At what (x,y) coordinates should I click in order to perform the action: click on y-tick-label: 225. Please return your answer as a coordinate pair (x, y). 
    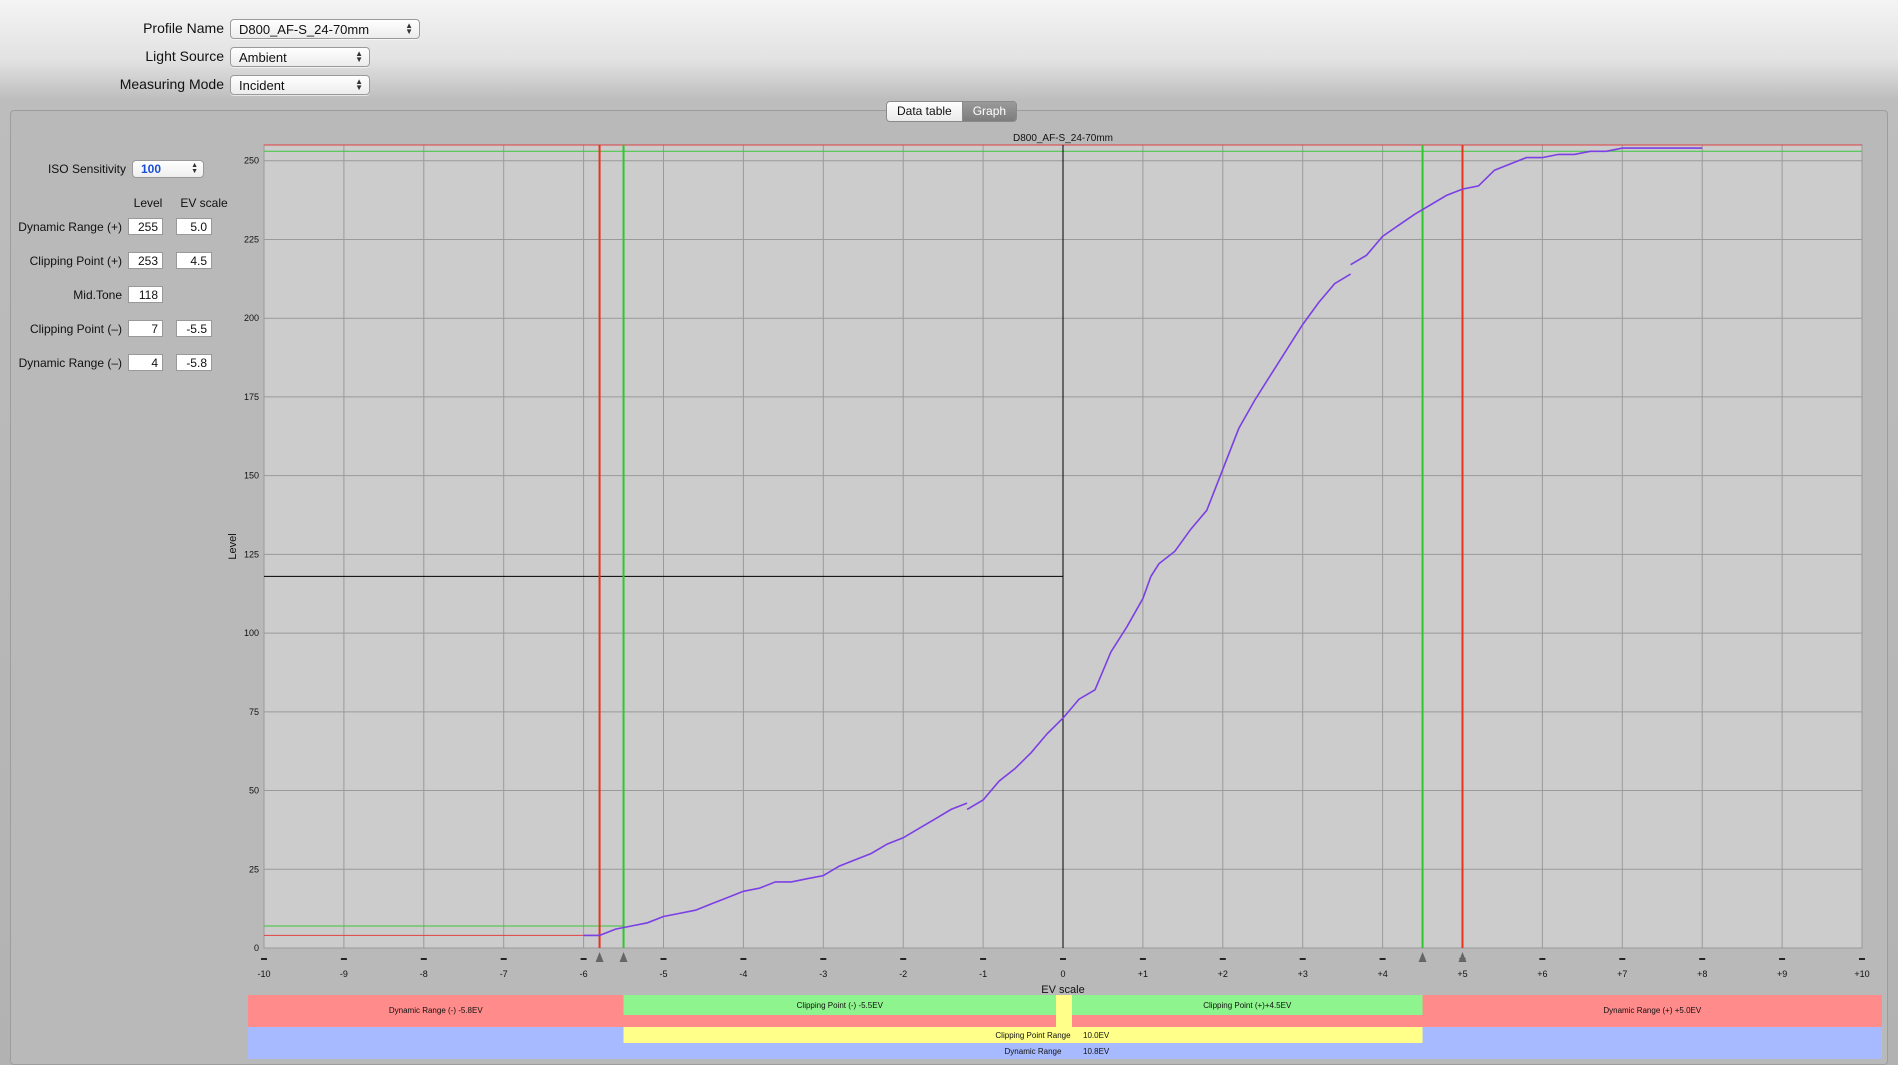
    Looking at the image, I should click on (251, 239).